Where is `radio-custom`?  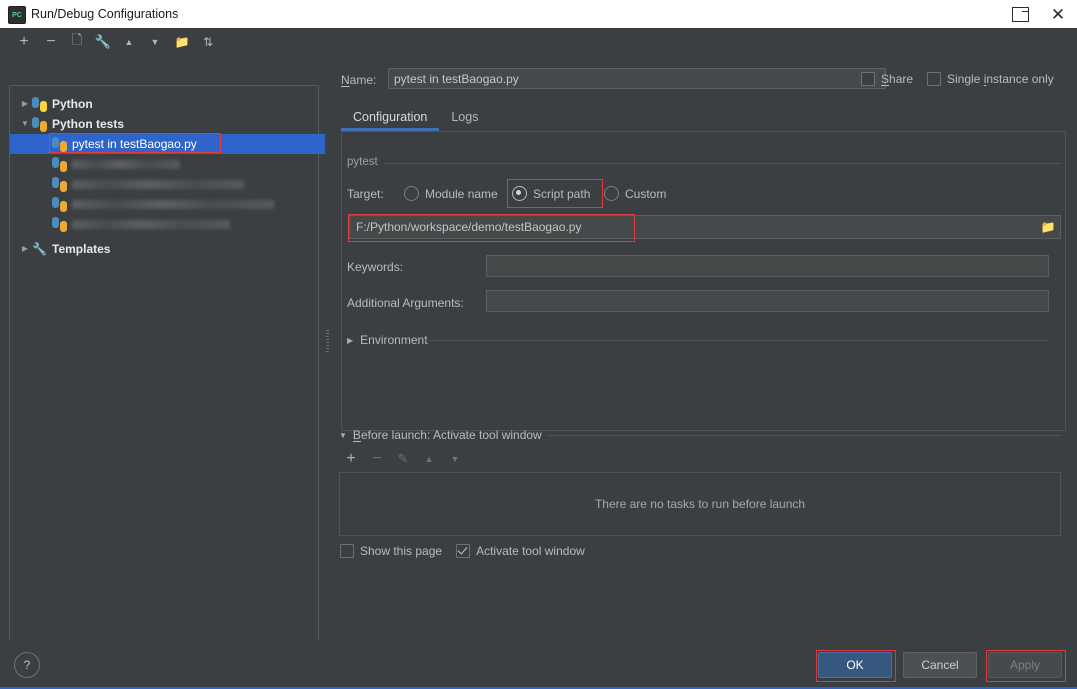 radio-custom is located at coordinates (611, 193).